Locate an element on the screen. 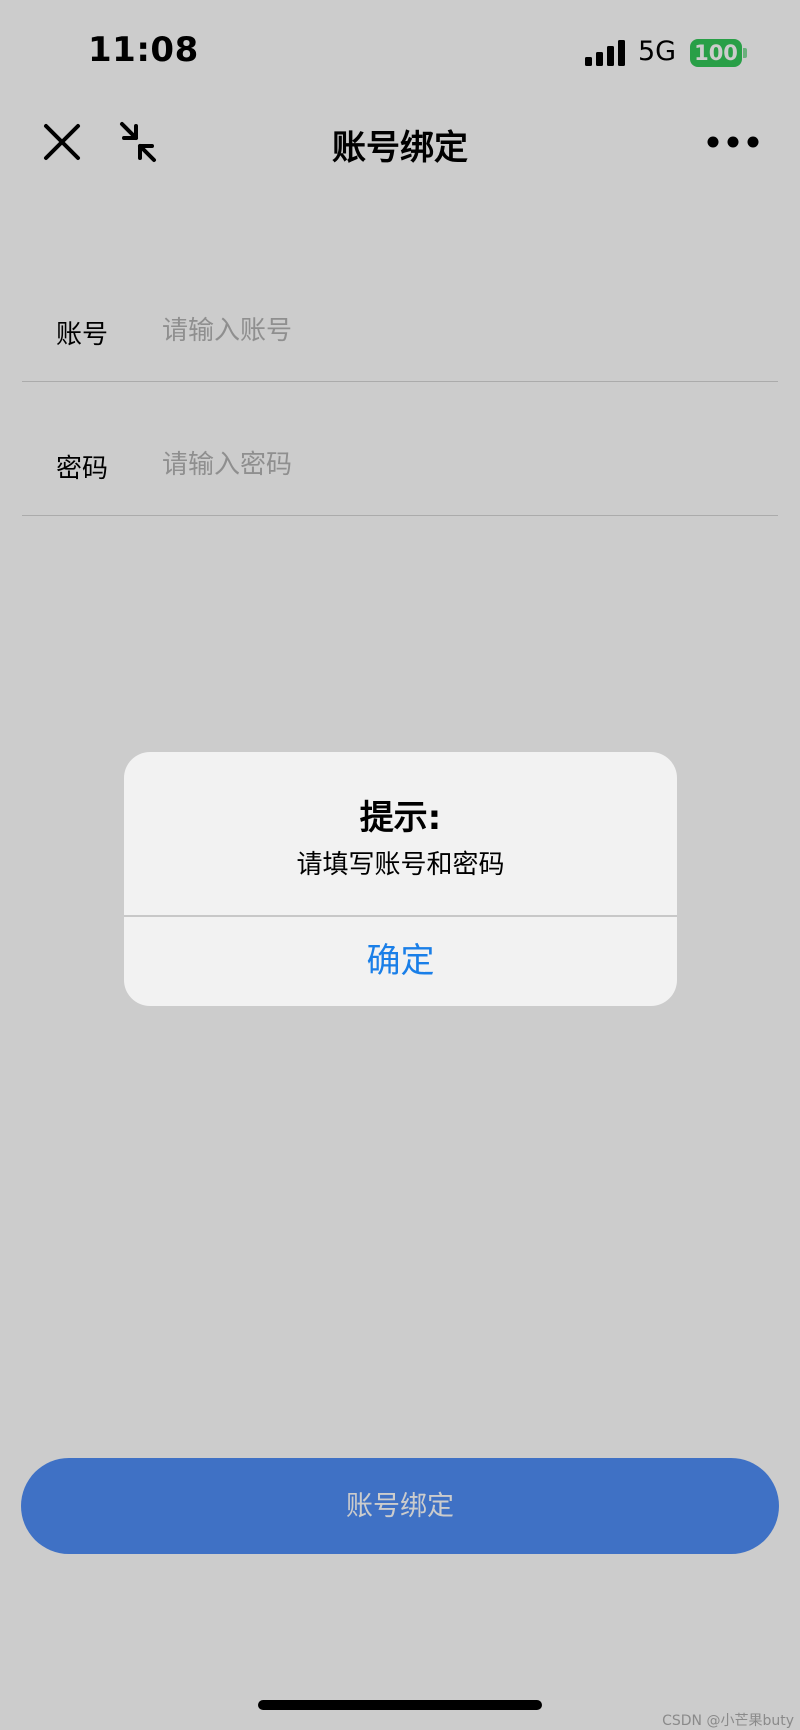  alert-dialog: 提示: 请填写账号和密码 确定 is located at coordinates (400, 879).